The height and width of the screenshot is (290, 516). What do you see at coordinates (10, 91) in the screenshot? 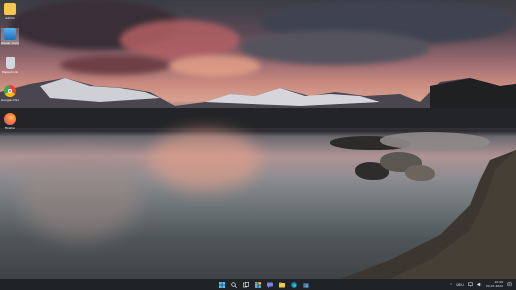
I see `chrome-icon` at bounding box center [10, 91].